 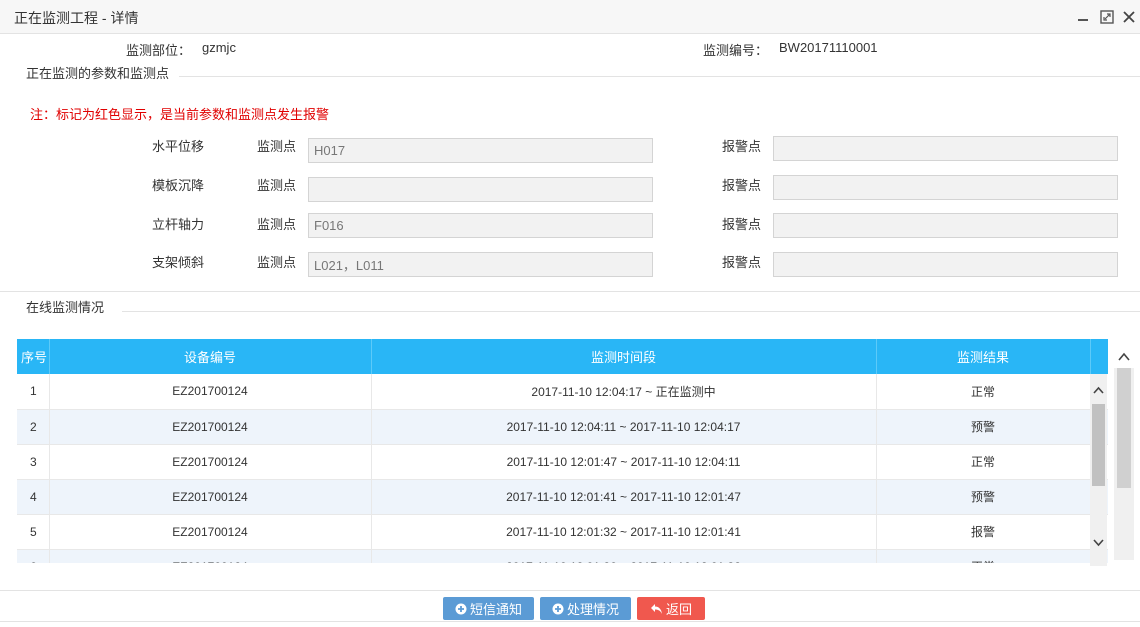 I want to click on location-label: 监测部位：, so click(x=159, y=50).